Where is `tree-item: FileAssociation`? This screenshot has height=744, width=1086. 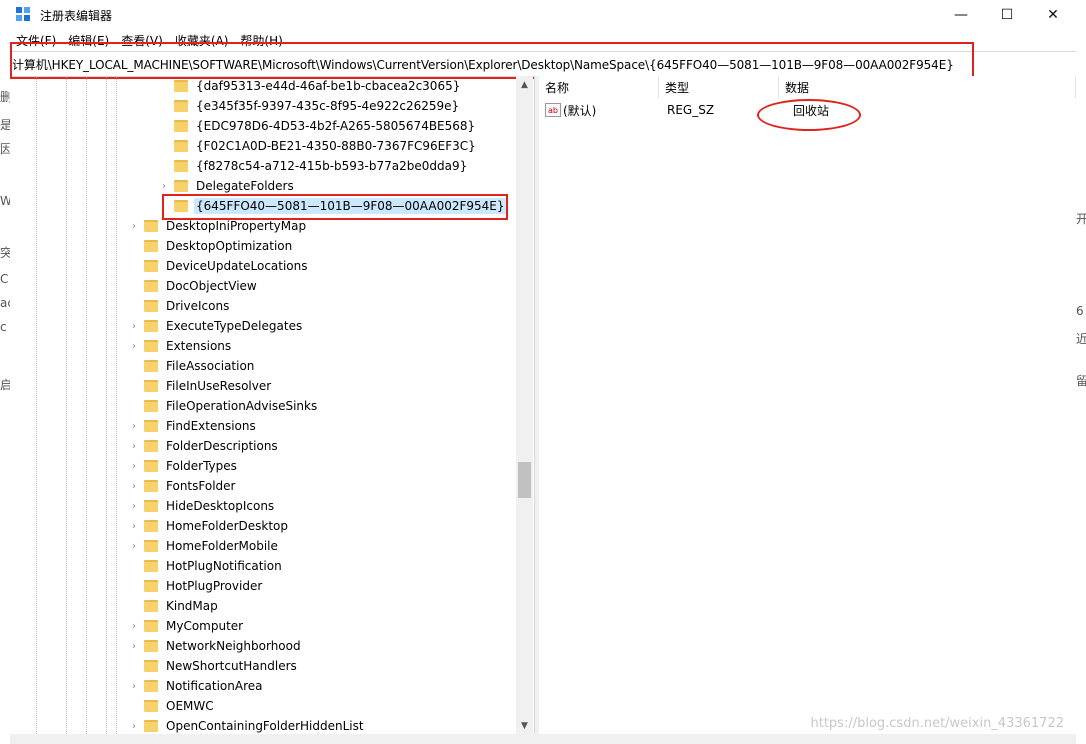
tree-item: FileAssociation is located at coordinates (192, 366).